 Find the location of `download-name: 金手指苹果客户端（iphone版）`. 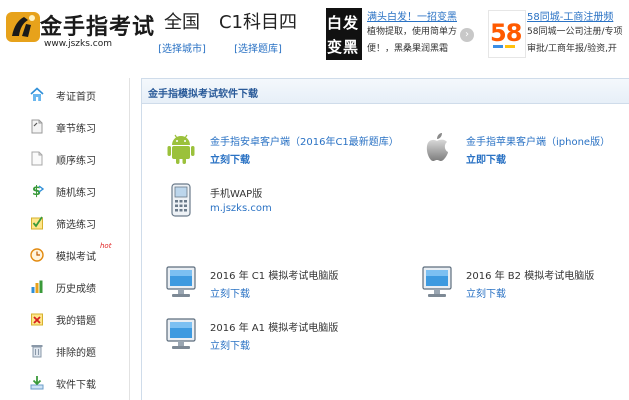

download-name: 金手指苹果客户端（iphone版） is located at coordinates (538, 140).